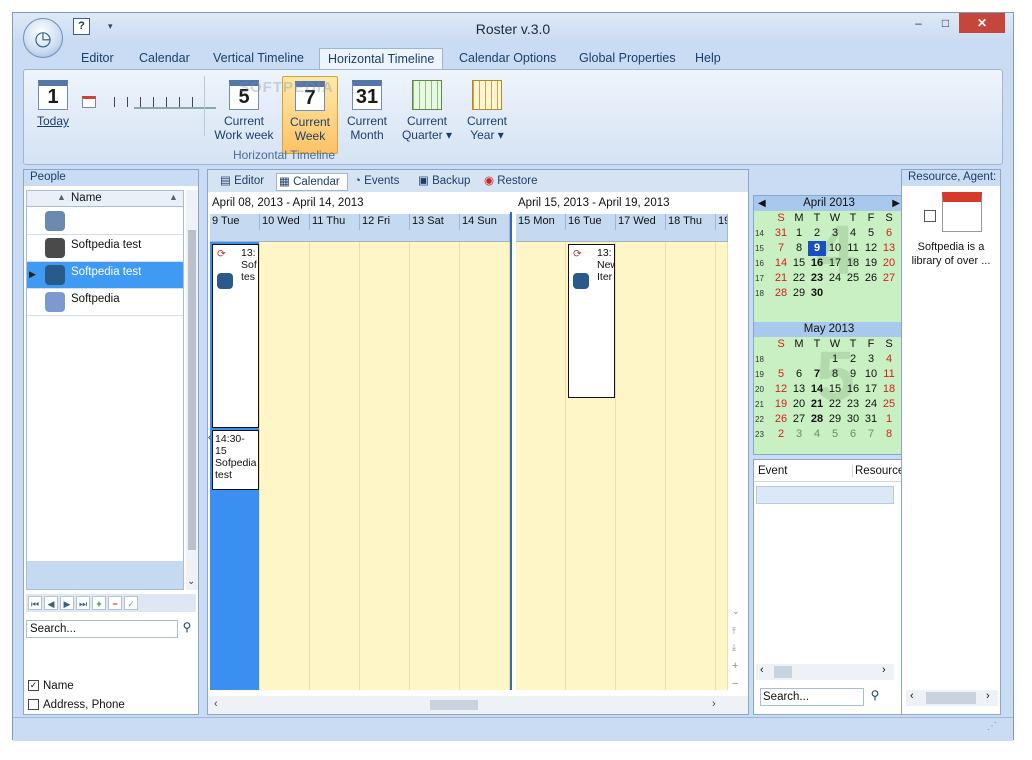 This screenshot has height=760, width=1032. I want to click on person-row-selected: ▶ Softpedia test, so click(105, 275).